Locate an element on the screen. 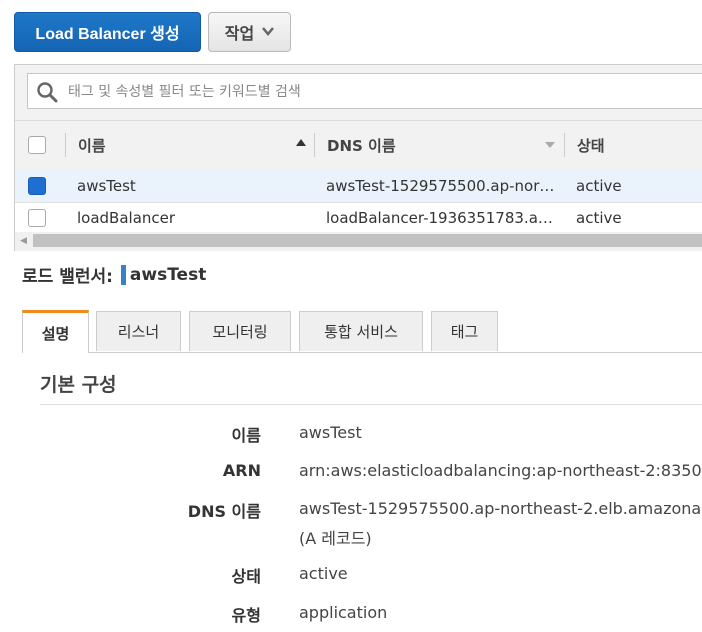 The height and width of the screenshot is (632, 702). field-value-type: application is located at coordinates (343, 612).